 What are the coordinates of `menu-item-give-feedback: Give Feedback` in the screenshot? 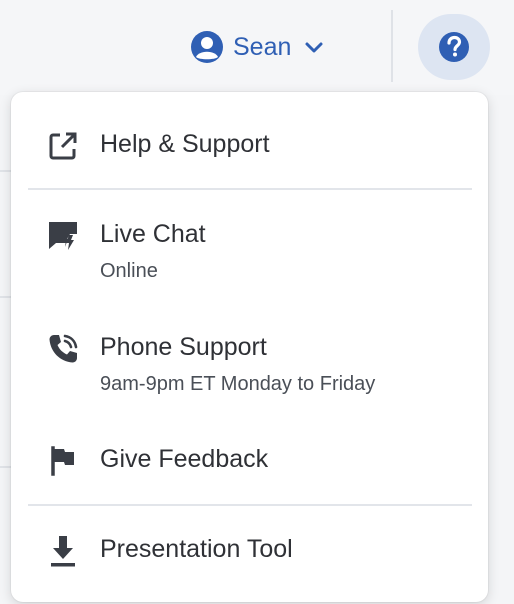 It's located at (249, 461).